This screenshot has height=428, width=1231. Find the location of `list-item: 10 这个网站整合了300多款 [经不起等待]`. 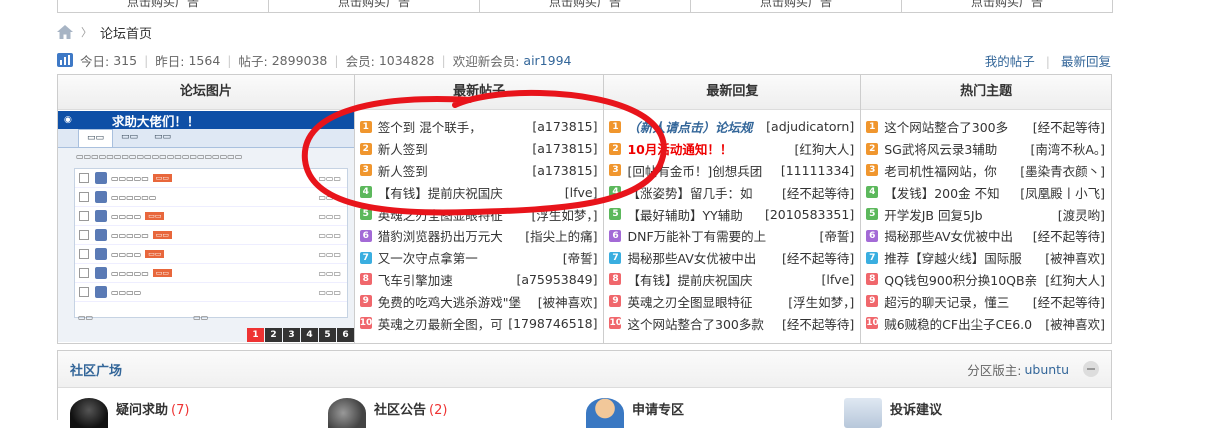

list-item: 10 这个网站整合了300多款 [经不起等待] is located at coordinates (731, 323).